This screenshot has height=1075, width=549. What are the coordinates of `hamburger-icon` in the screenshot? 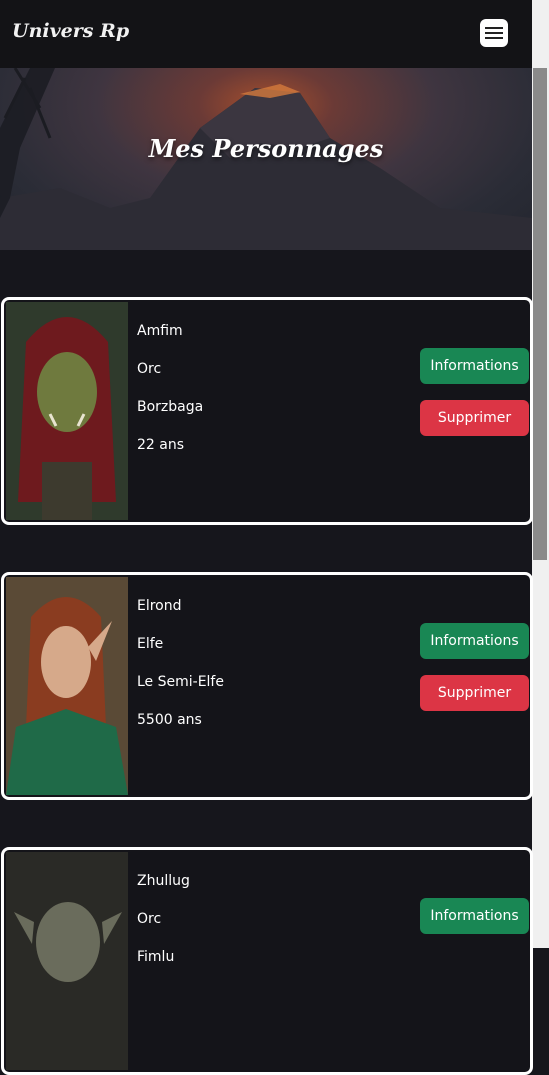 It's located at (494, 33).